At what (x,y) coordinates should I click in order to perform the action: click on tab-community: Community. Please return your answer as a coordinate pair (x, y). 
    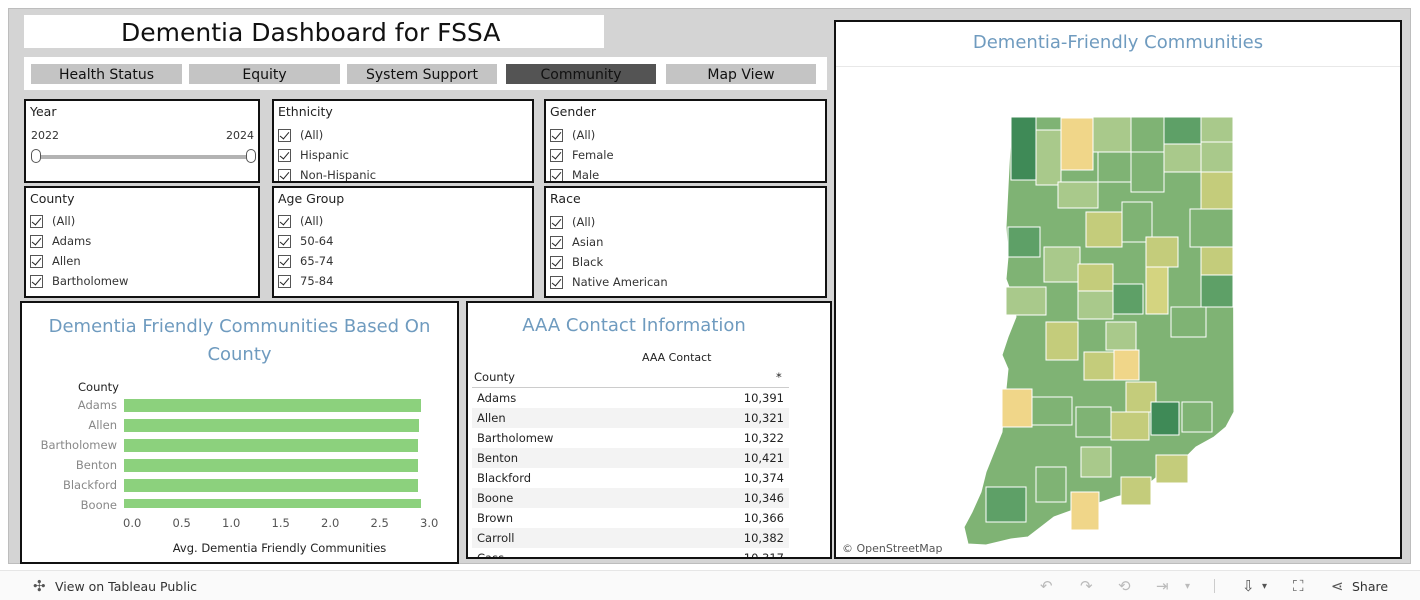
    Looking at the image, I should click on (581, 74).